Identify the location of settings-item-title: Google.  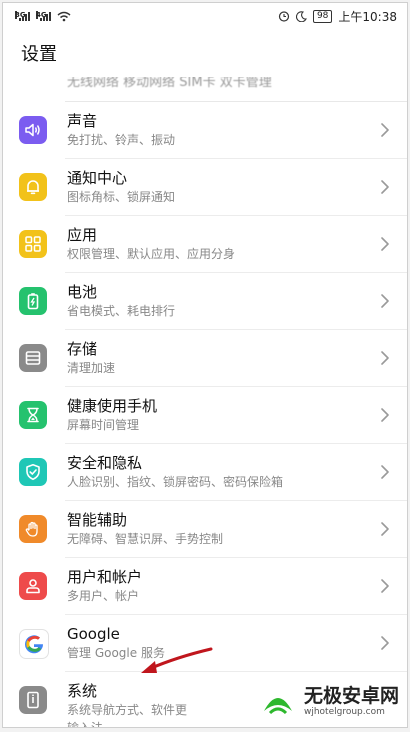
(93, 634).